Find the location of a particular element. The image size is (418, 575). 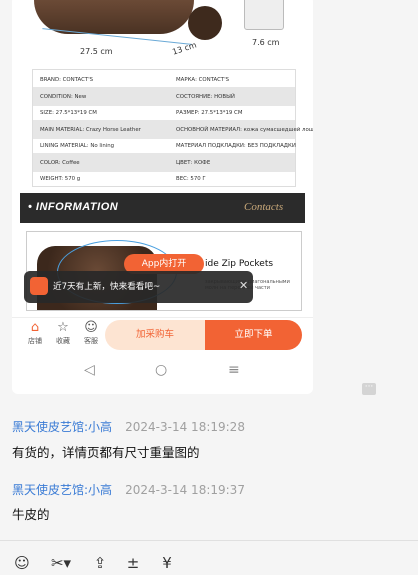

menu-icon: ≡ is located at coordinates (234, 370).